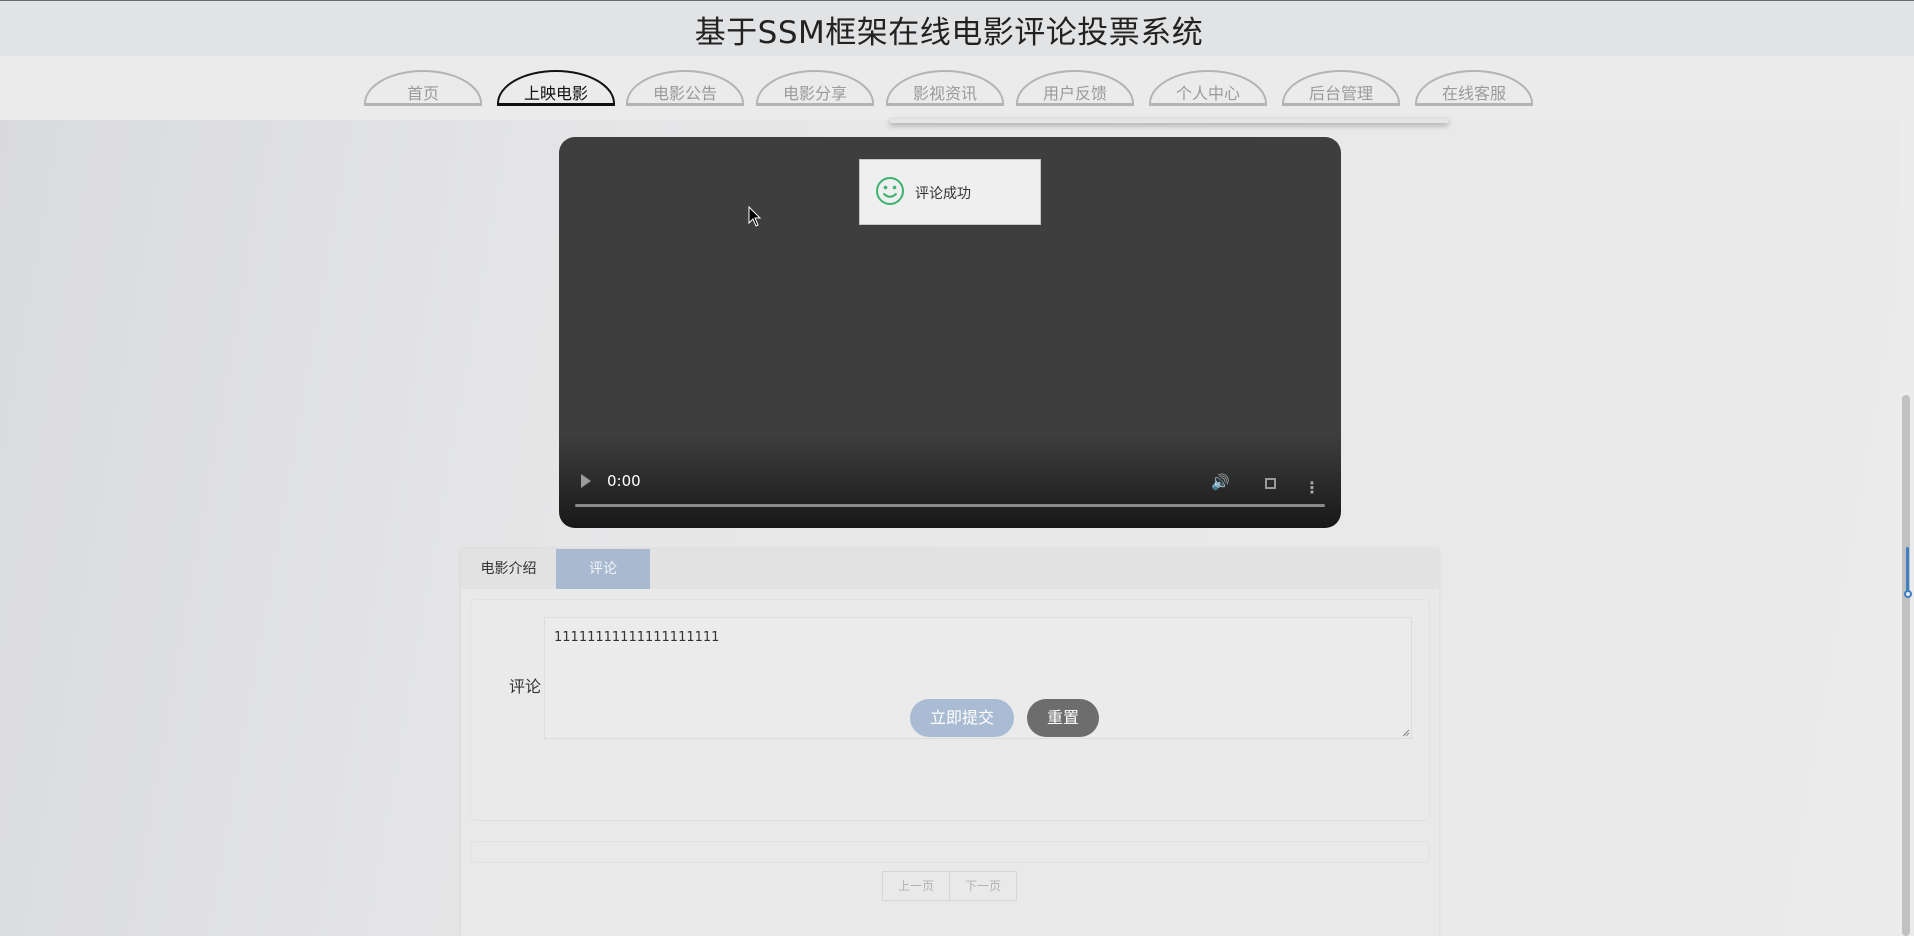  What do you see at coordinates (755, 216) in the screenshot?
I see `mouse-cursor-icon` at bounding box center [755, 216].